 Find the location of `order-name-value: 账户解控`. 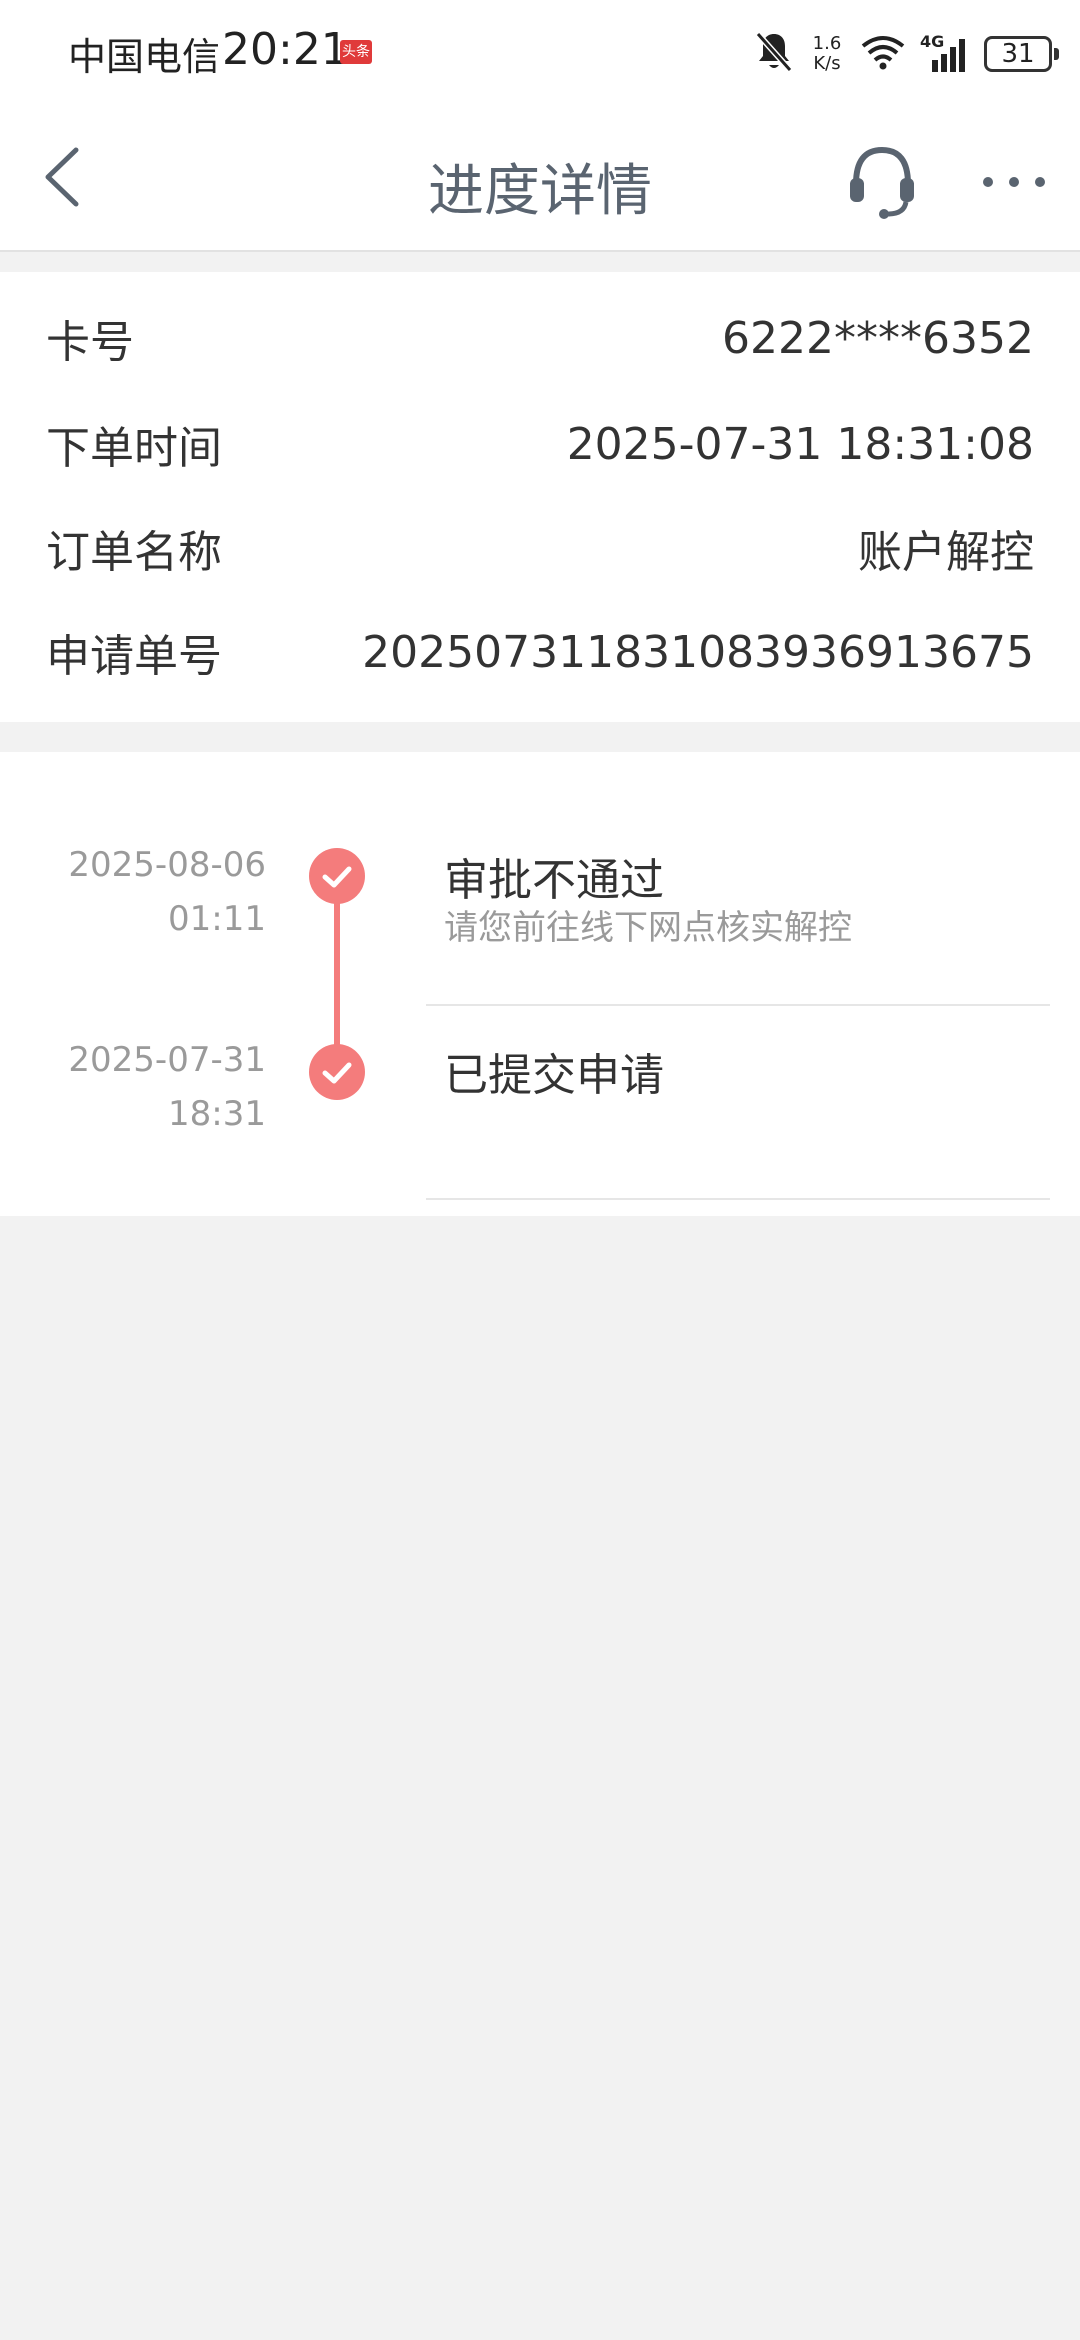

order-name-value: 账户解控 is located at coordinates (946, 552).